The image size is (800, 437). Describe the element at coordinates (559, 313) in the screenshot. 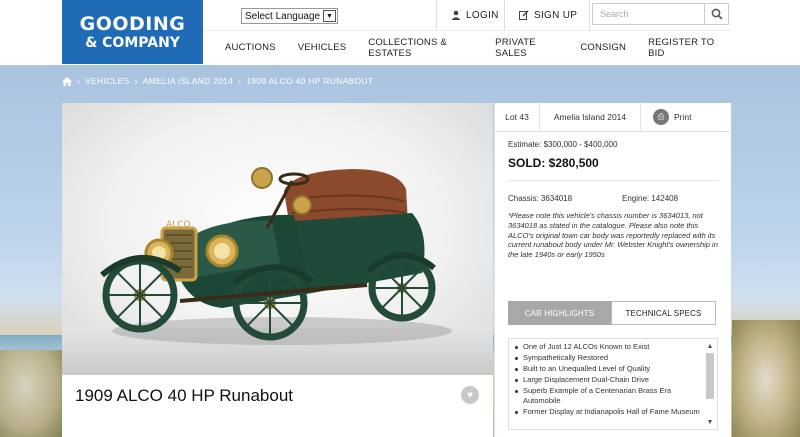

I see `tab-car-highlights: CAR HIGHLIGHTS` at that location.